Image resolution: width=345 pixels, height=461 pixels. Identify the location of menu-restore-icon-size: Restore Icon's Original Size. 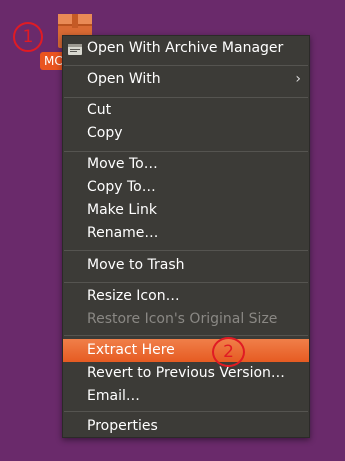
(186, 319).